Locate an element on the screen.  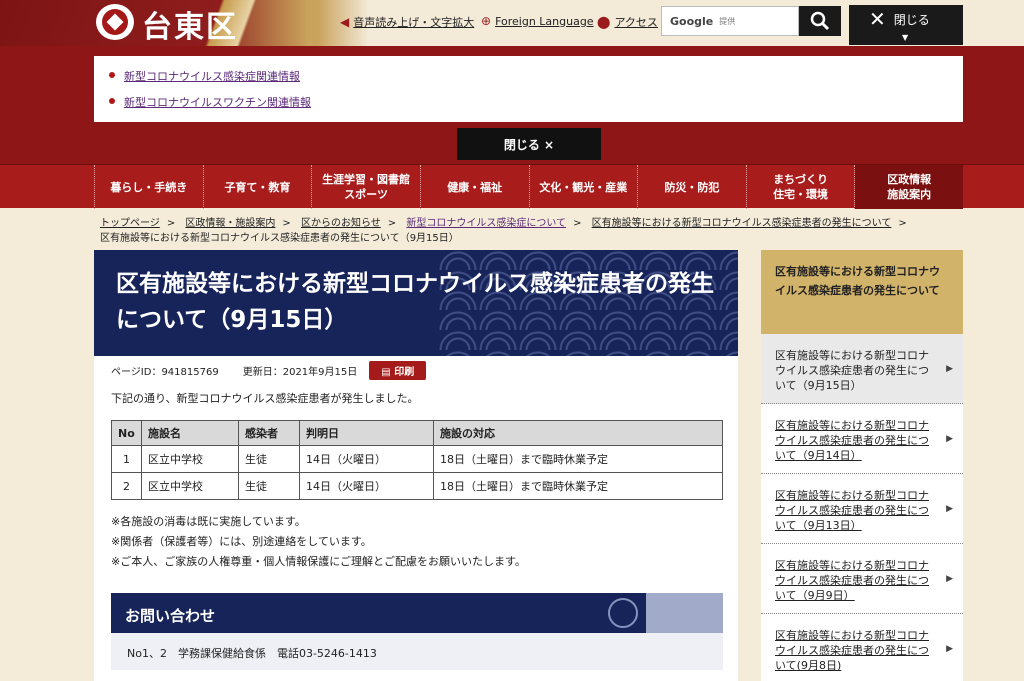
sidebar-item: 区有施設等における新型コロナウイルス感染症患者の発生について(9月8日) ▶ is located at coordinates (862, 647).